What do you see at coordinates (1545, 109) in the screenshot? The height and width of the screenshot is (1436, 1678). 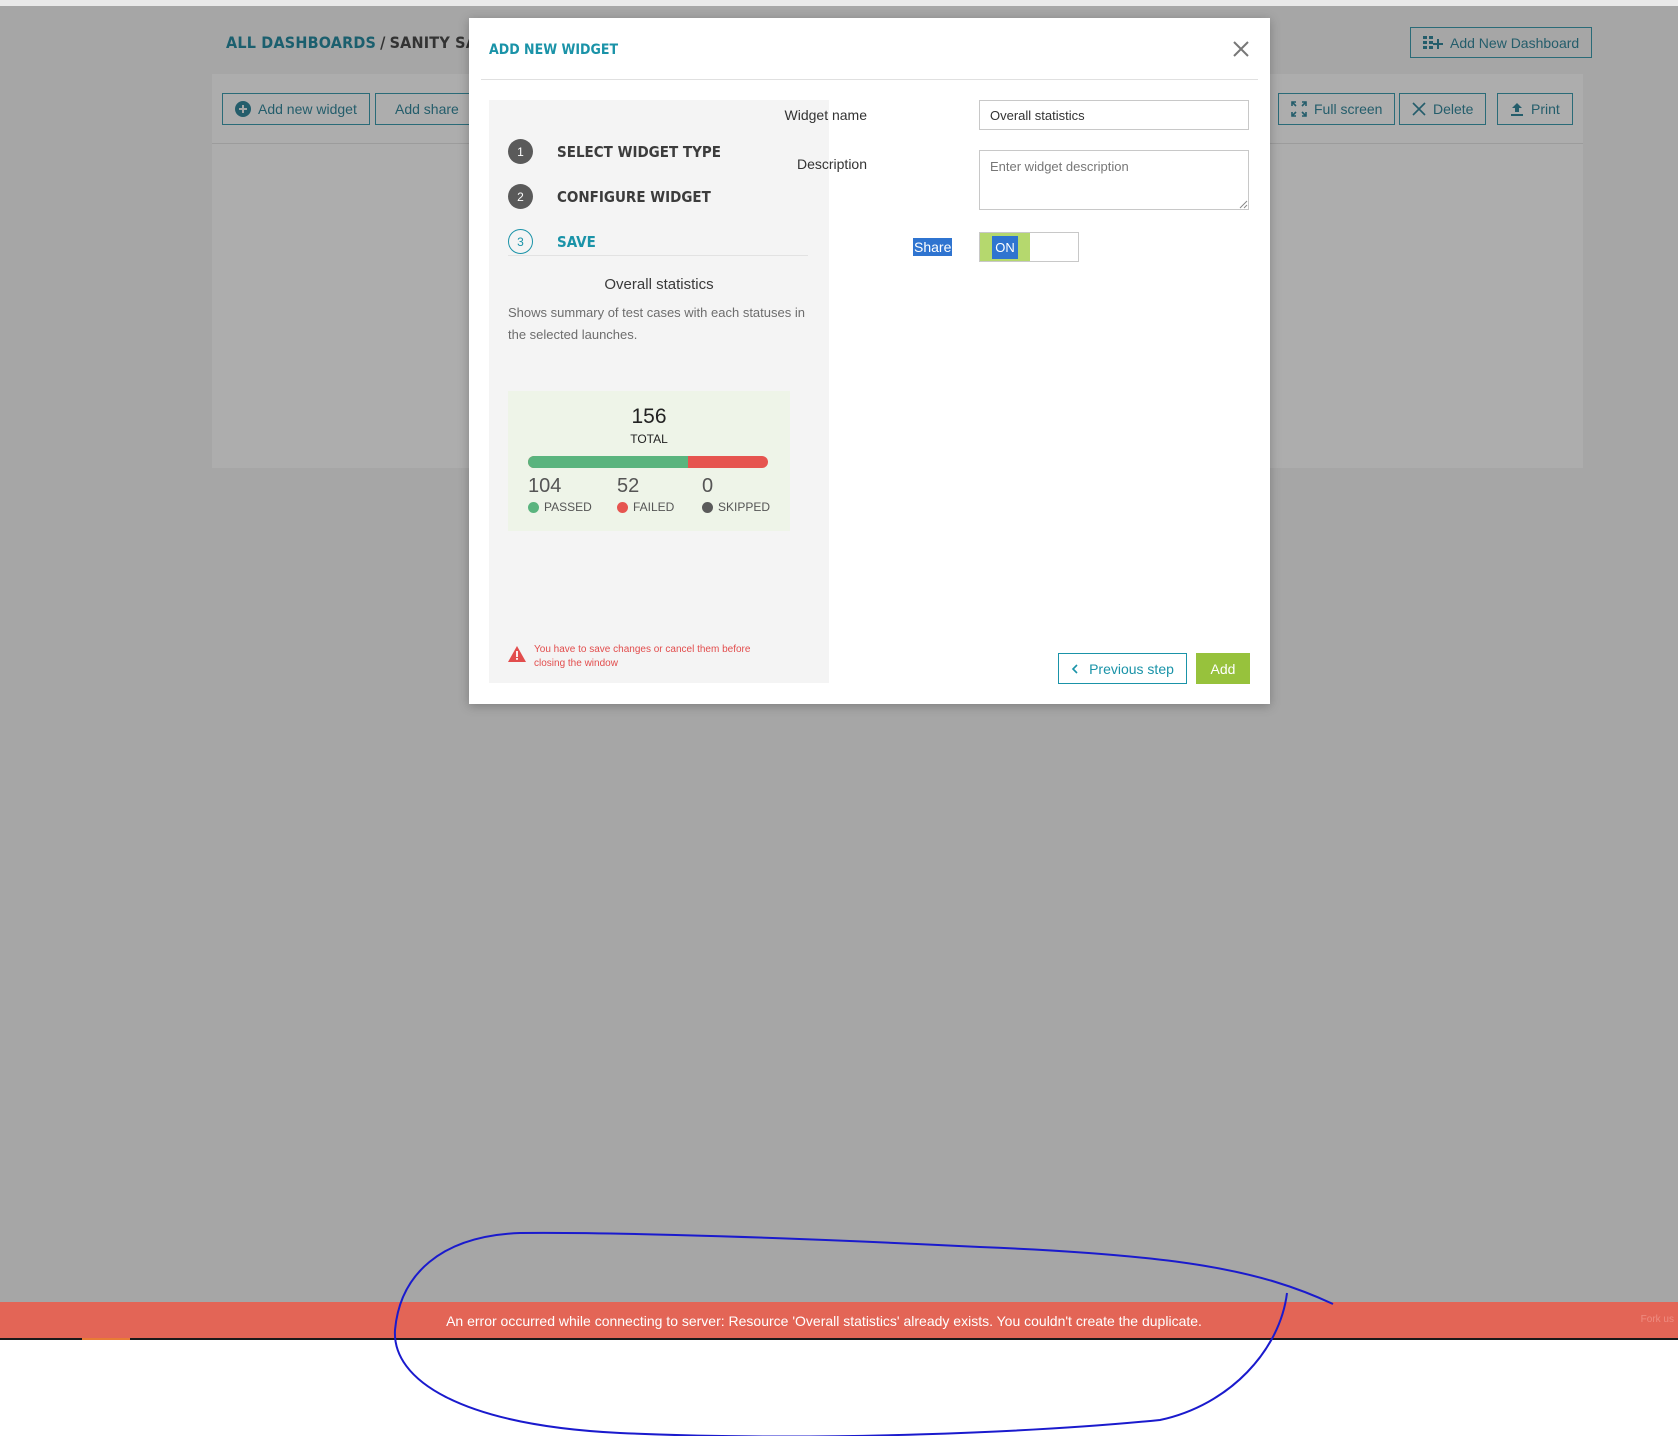 I see `print-label: Print` at bounding box center [1545, 109].